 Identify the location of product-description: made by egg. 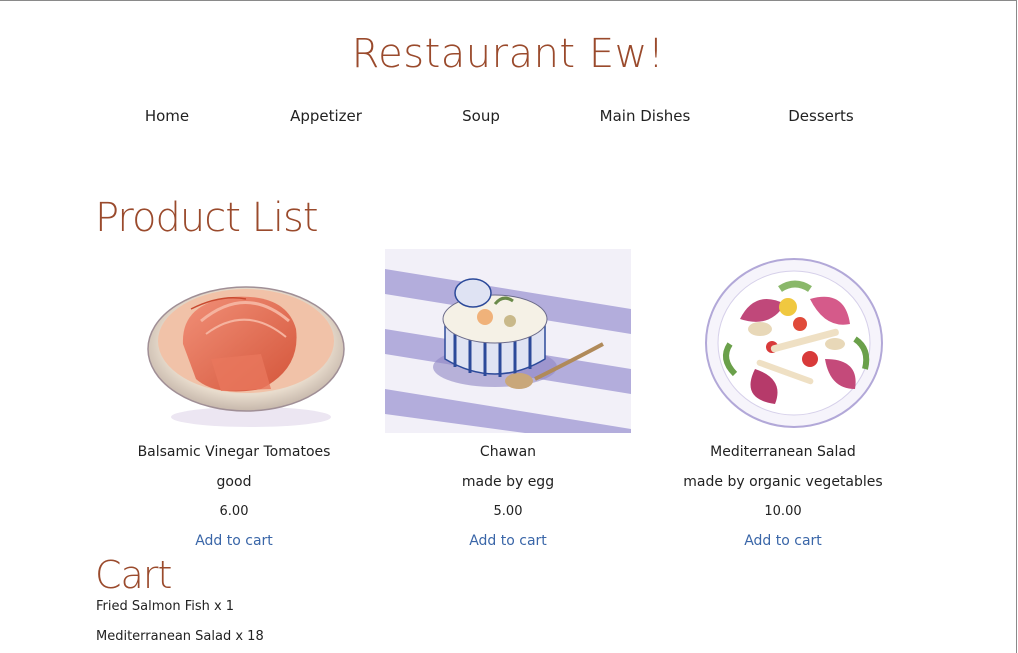
(508, 482).